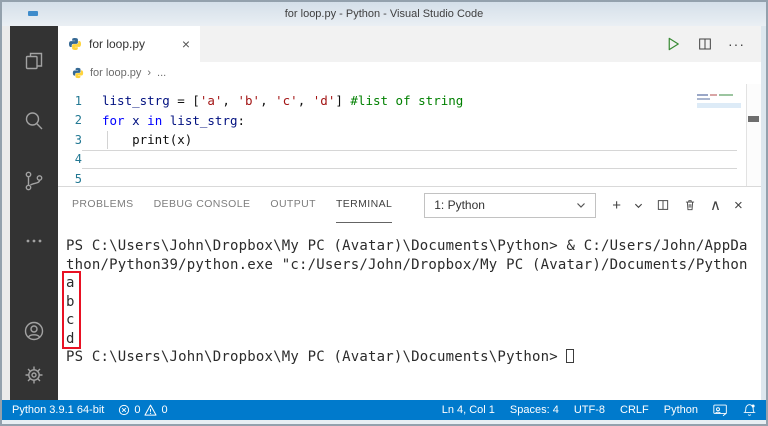  I want to click on tab-close-icon: ×, so click(186, 44).